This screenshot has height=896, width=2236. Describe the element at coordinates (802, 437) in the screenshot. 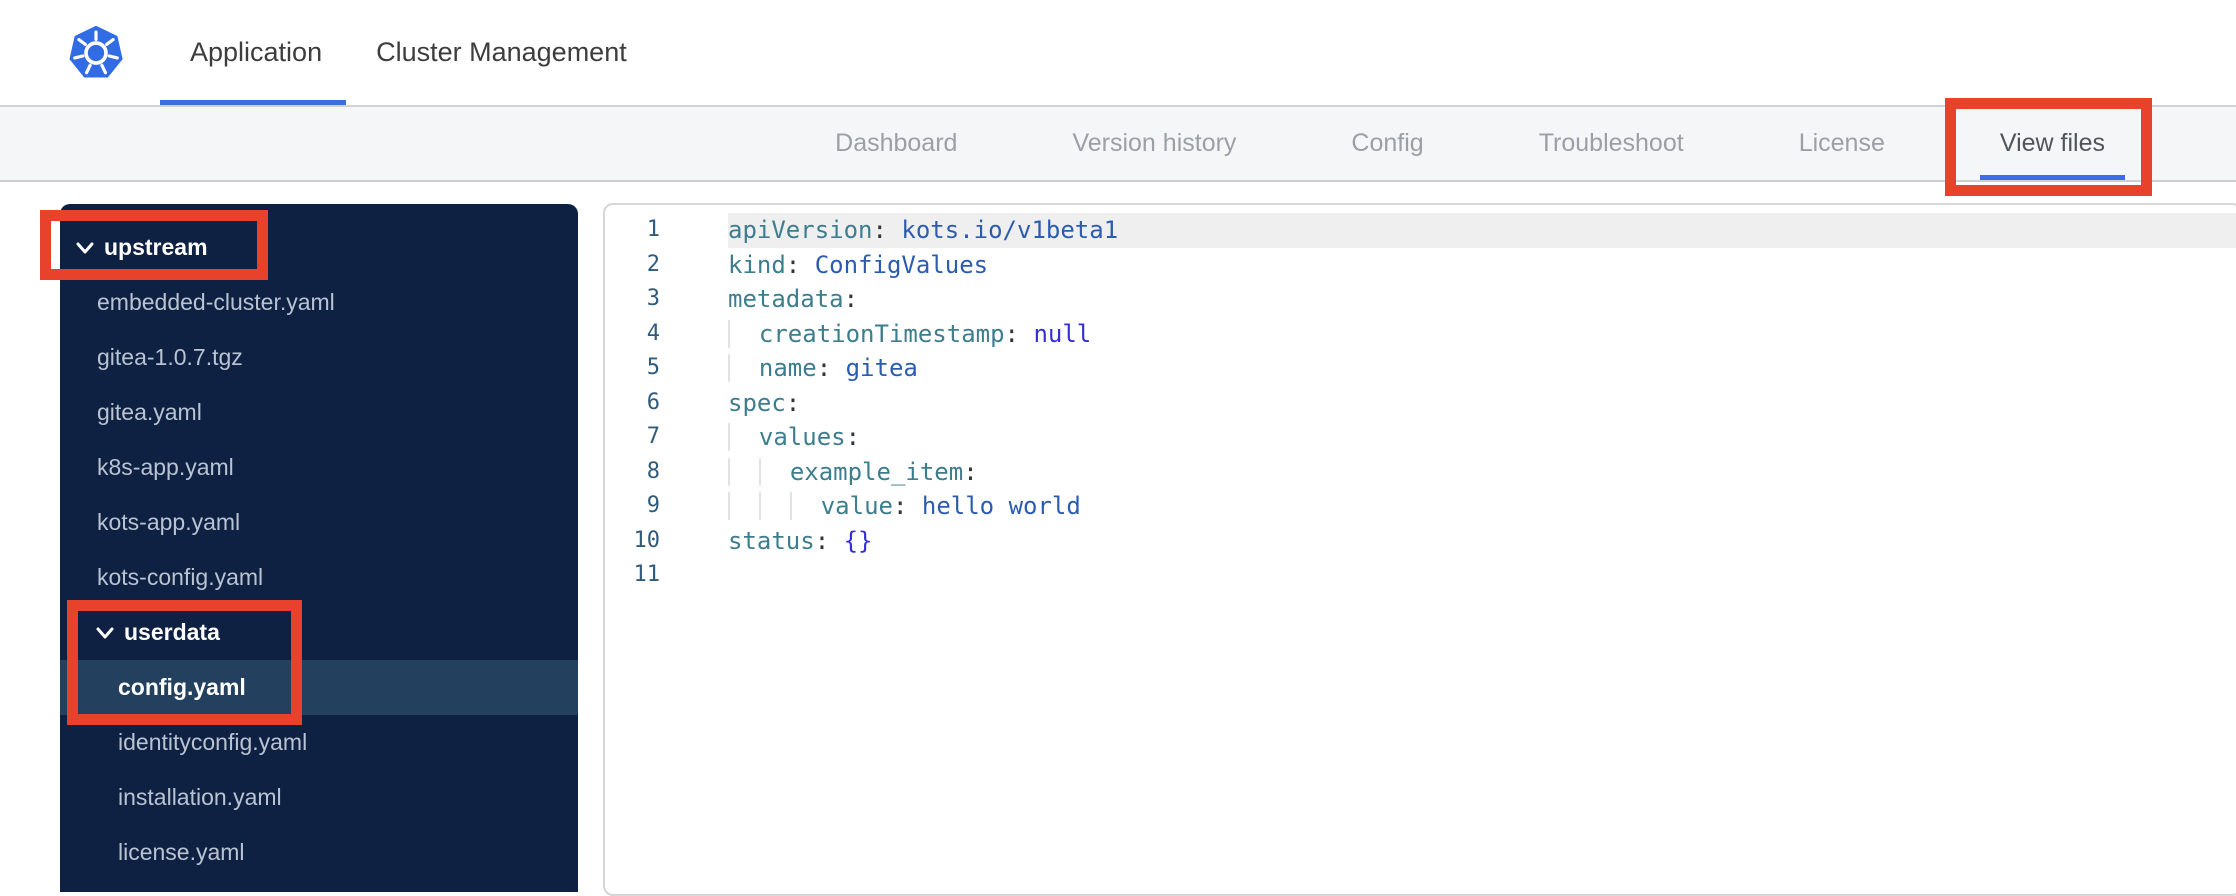

I see `token-key: values` at that location.